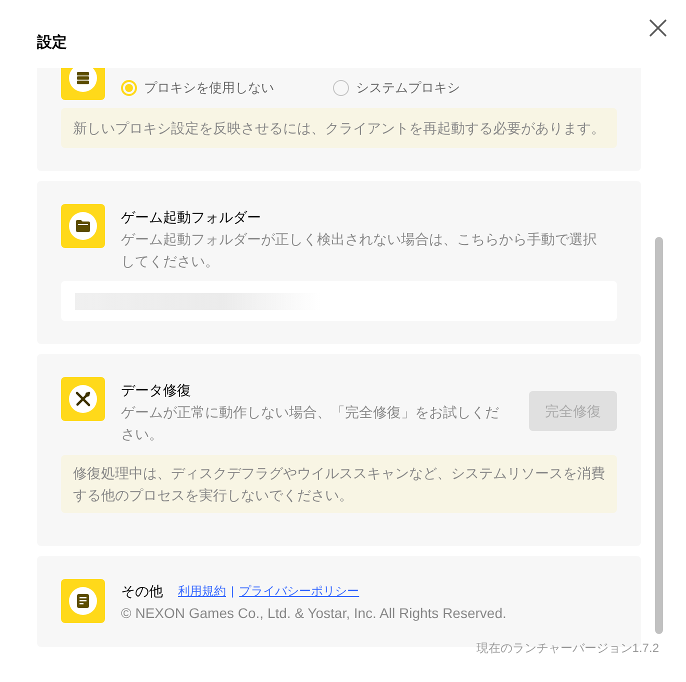  I want to click on footer-link: プライバシーポリシー, so click(299, 591).